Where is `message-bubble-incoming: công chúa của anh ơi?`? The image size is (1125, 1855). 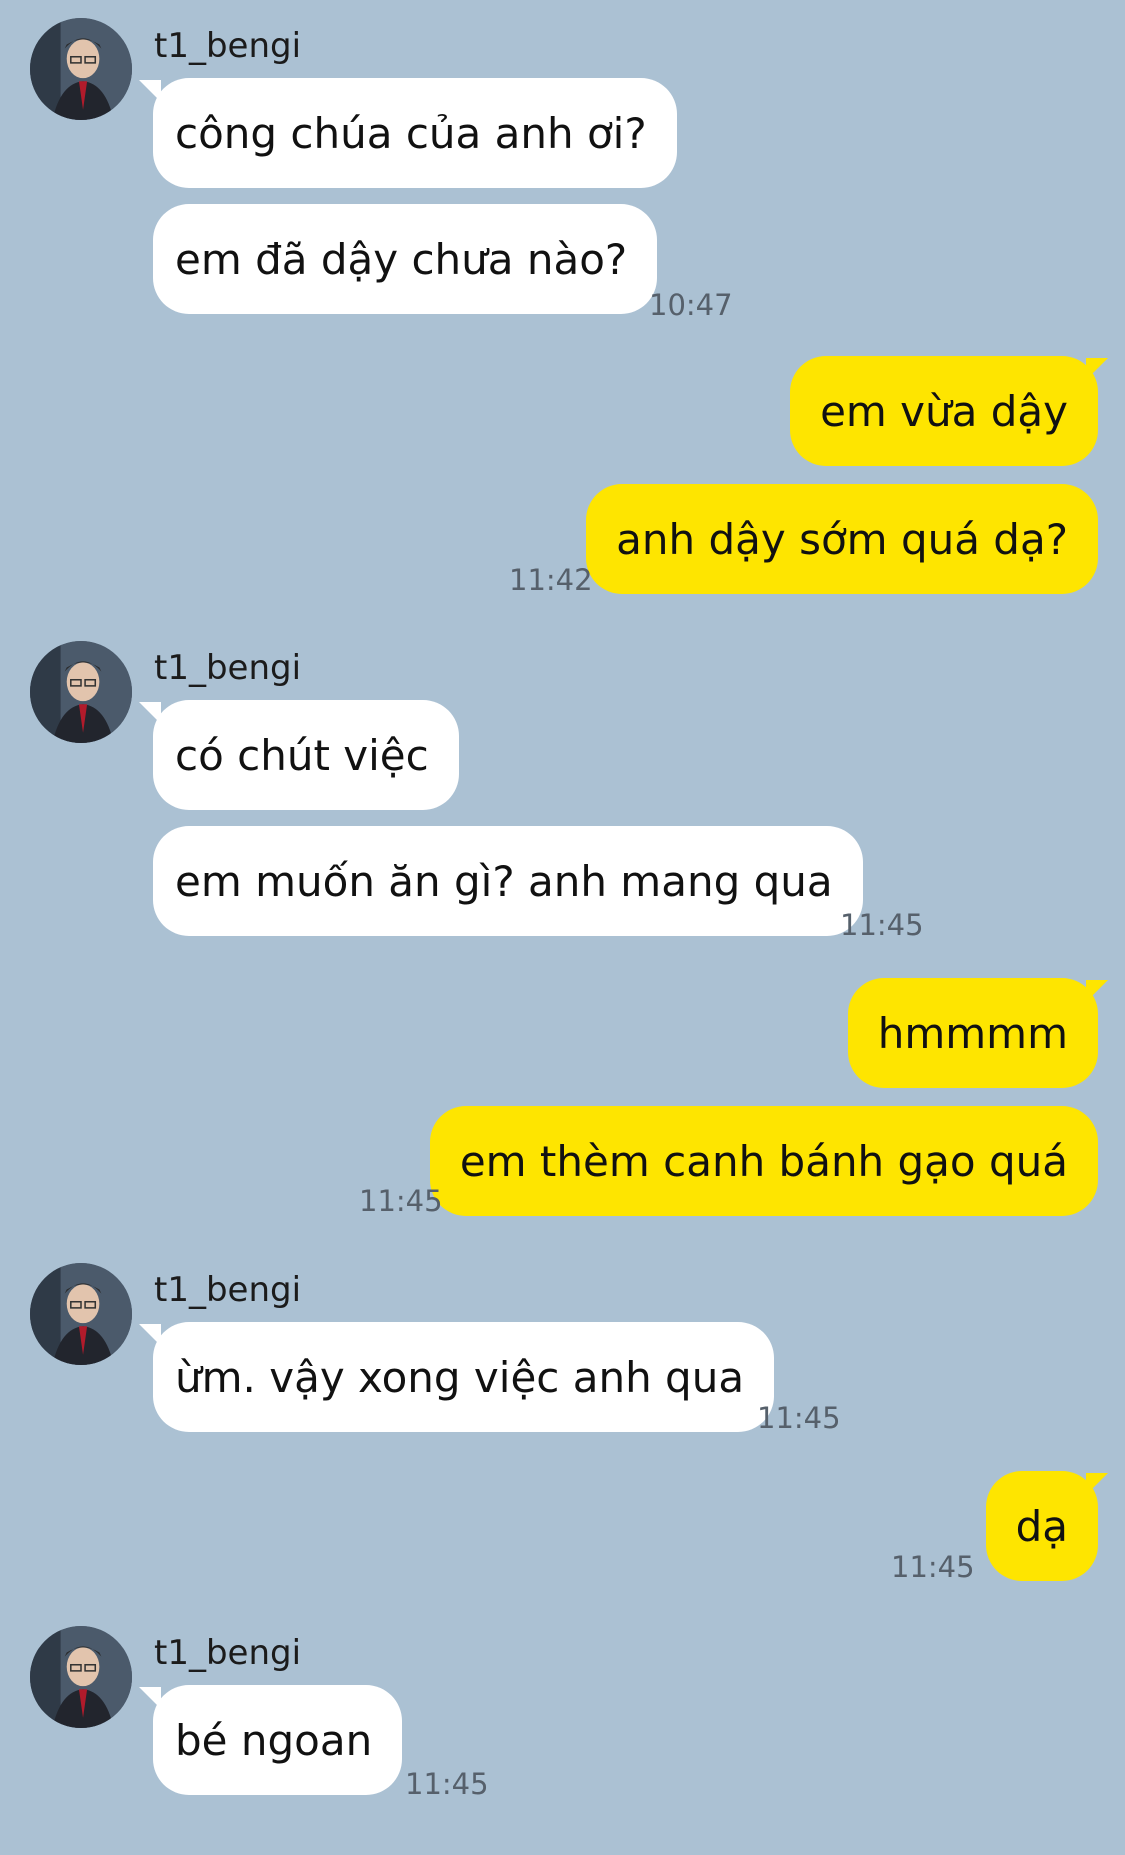
message-bubble-incoming: công chúa của anh ơi? is located at coordinates (408, 133).